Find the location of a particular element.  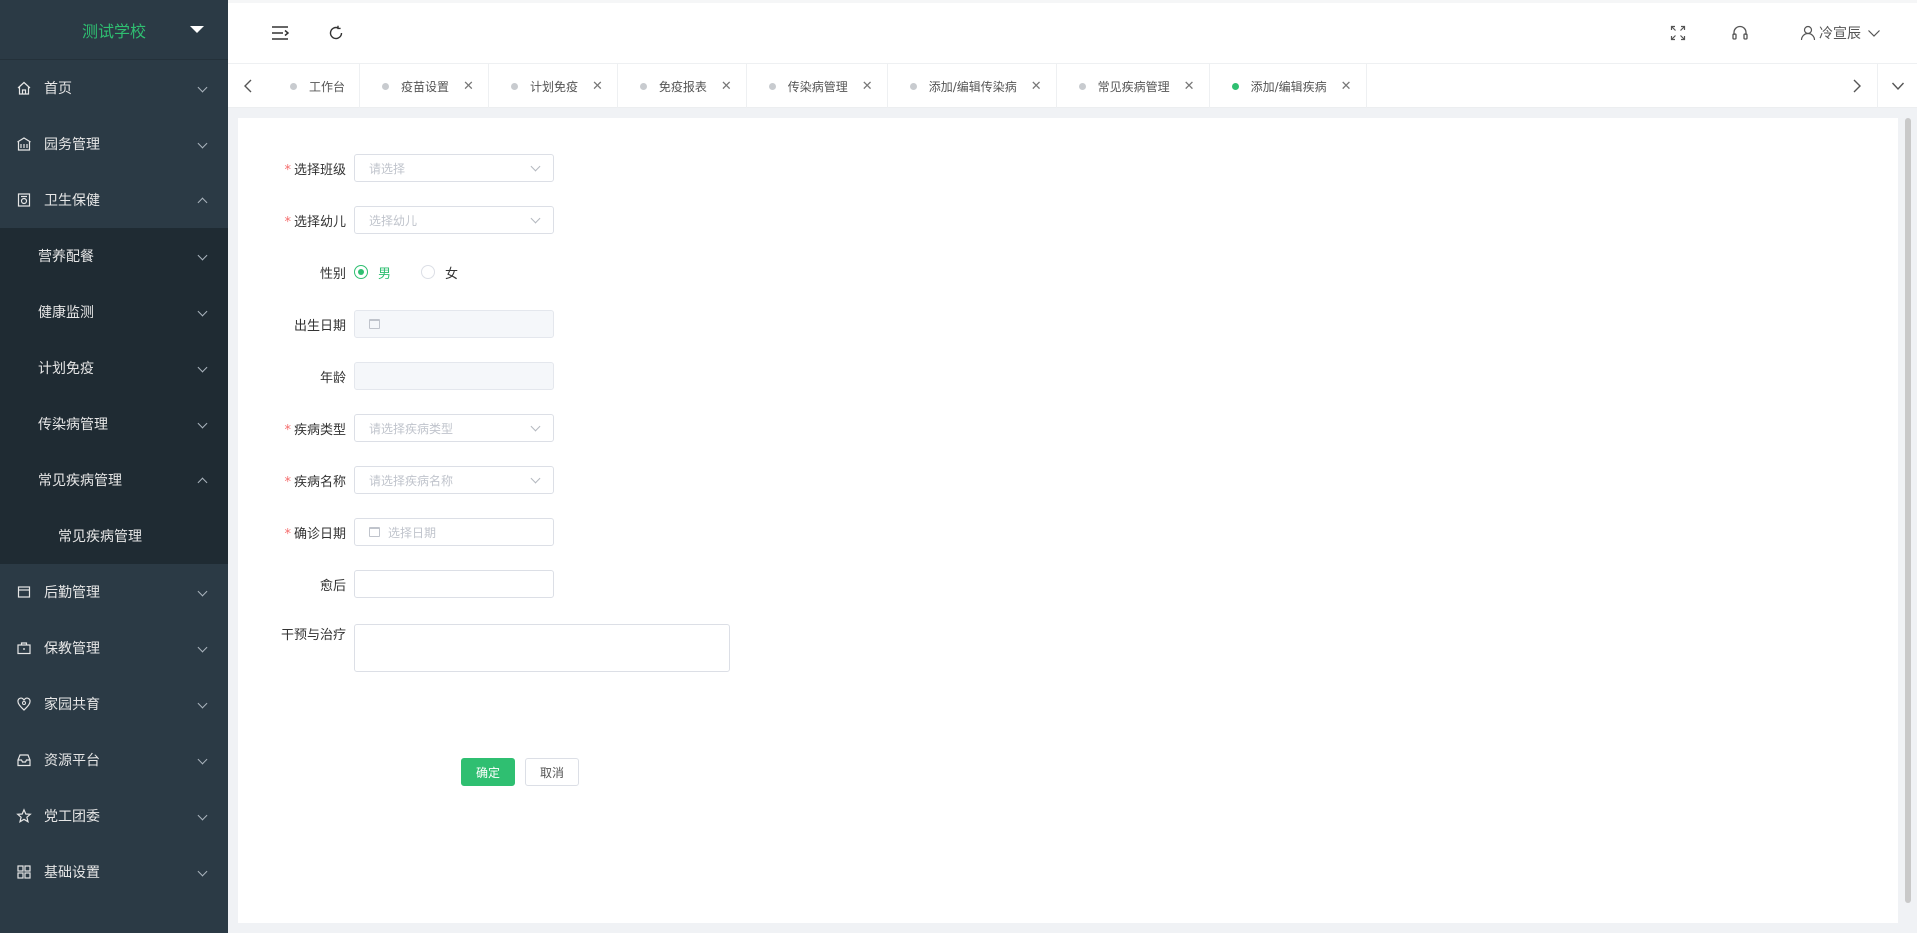

radio-circle is located at coordinates (361, 272).